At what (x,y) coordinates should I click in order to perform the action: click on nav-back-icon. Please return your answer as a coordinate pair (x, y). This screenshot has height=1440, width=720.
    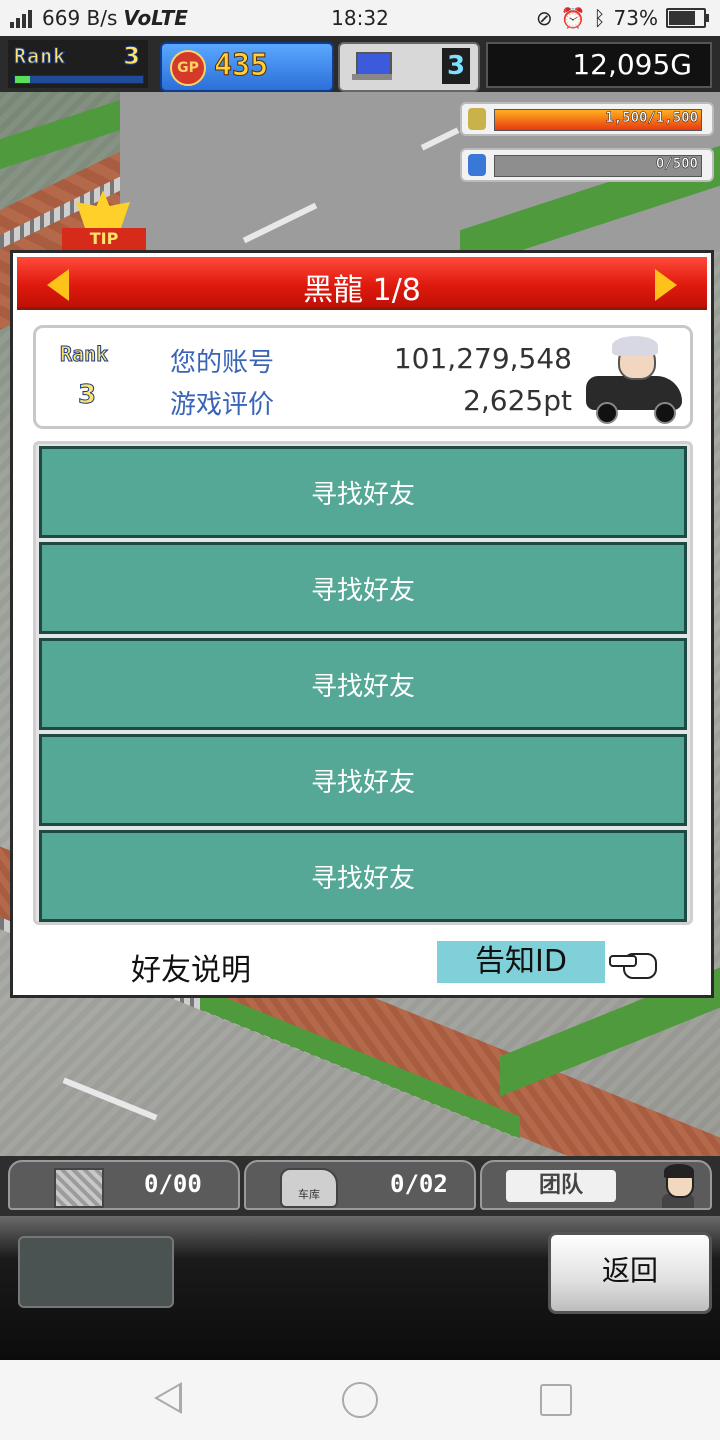
    Looking at the image, I should click on (168, 1398).